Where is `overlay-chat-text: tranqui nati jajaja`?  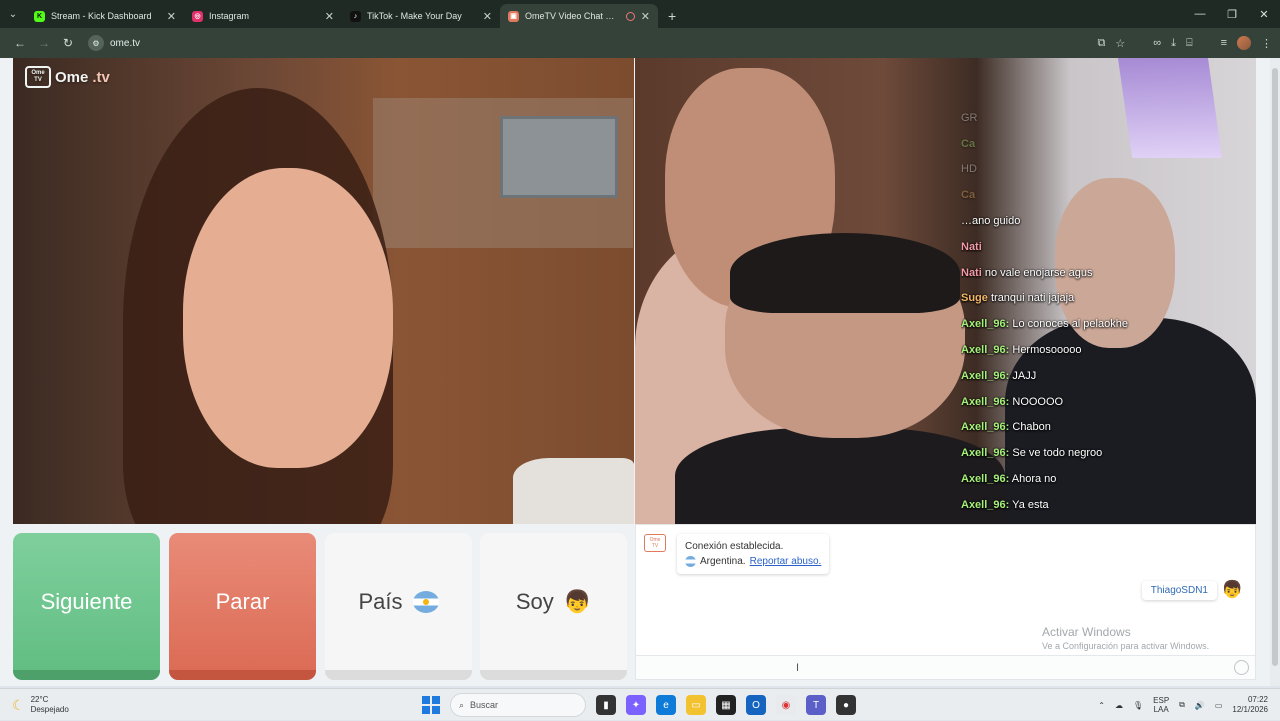
overlay-chat-text: tranqui nati jajaja is located at coordinates (1032, 298).